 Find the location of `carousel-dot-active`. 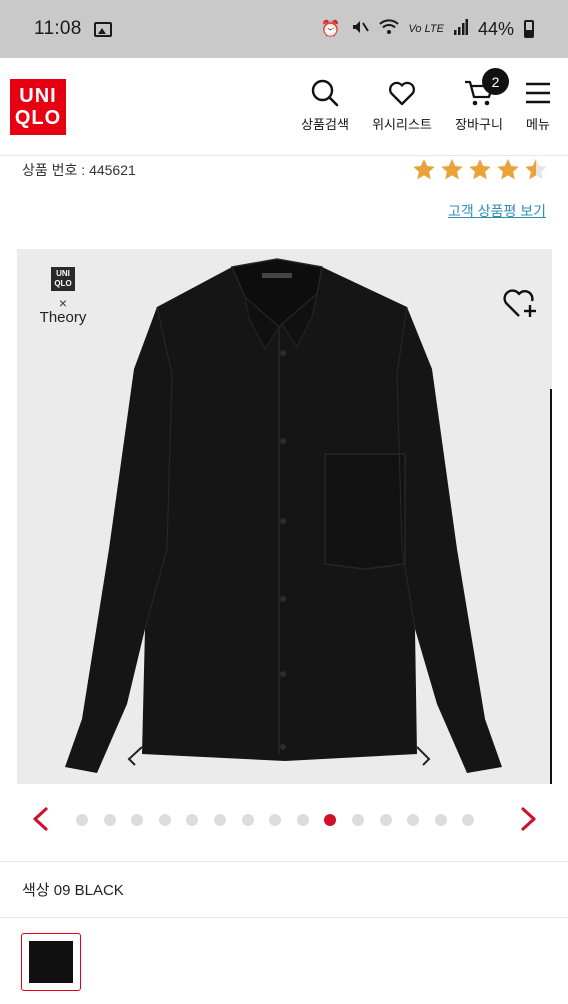

carousel-dot-active is located at coordinates (330, 820).